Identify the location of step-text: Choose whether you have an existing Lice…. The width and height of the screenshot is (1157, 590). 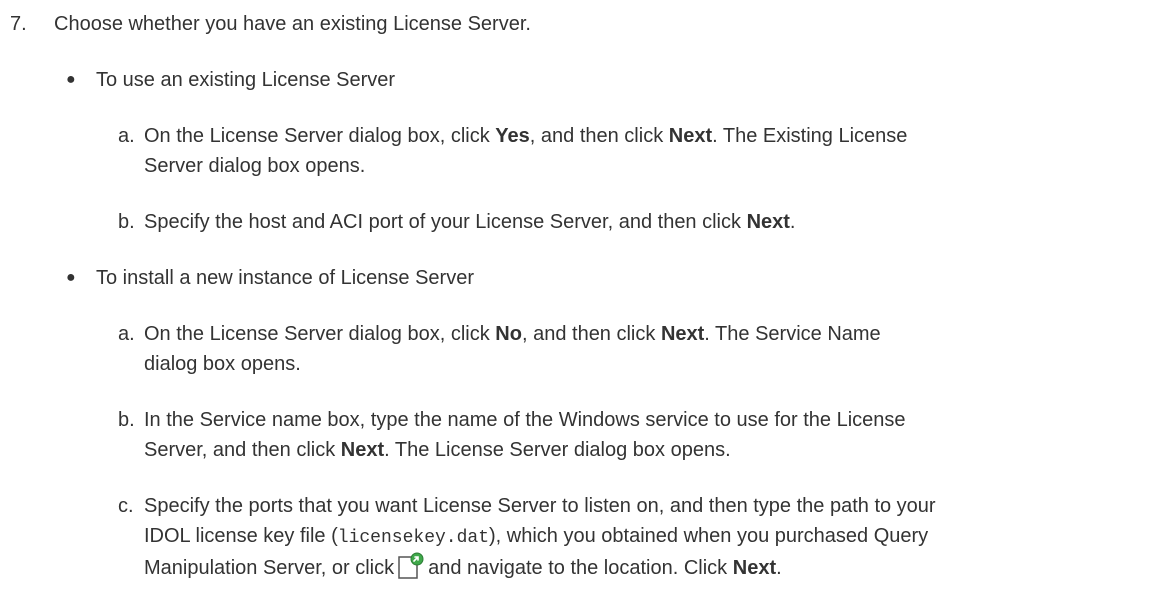
(292, 24).